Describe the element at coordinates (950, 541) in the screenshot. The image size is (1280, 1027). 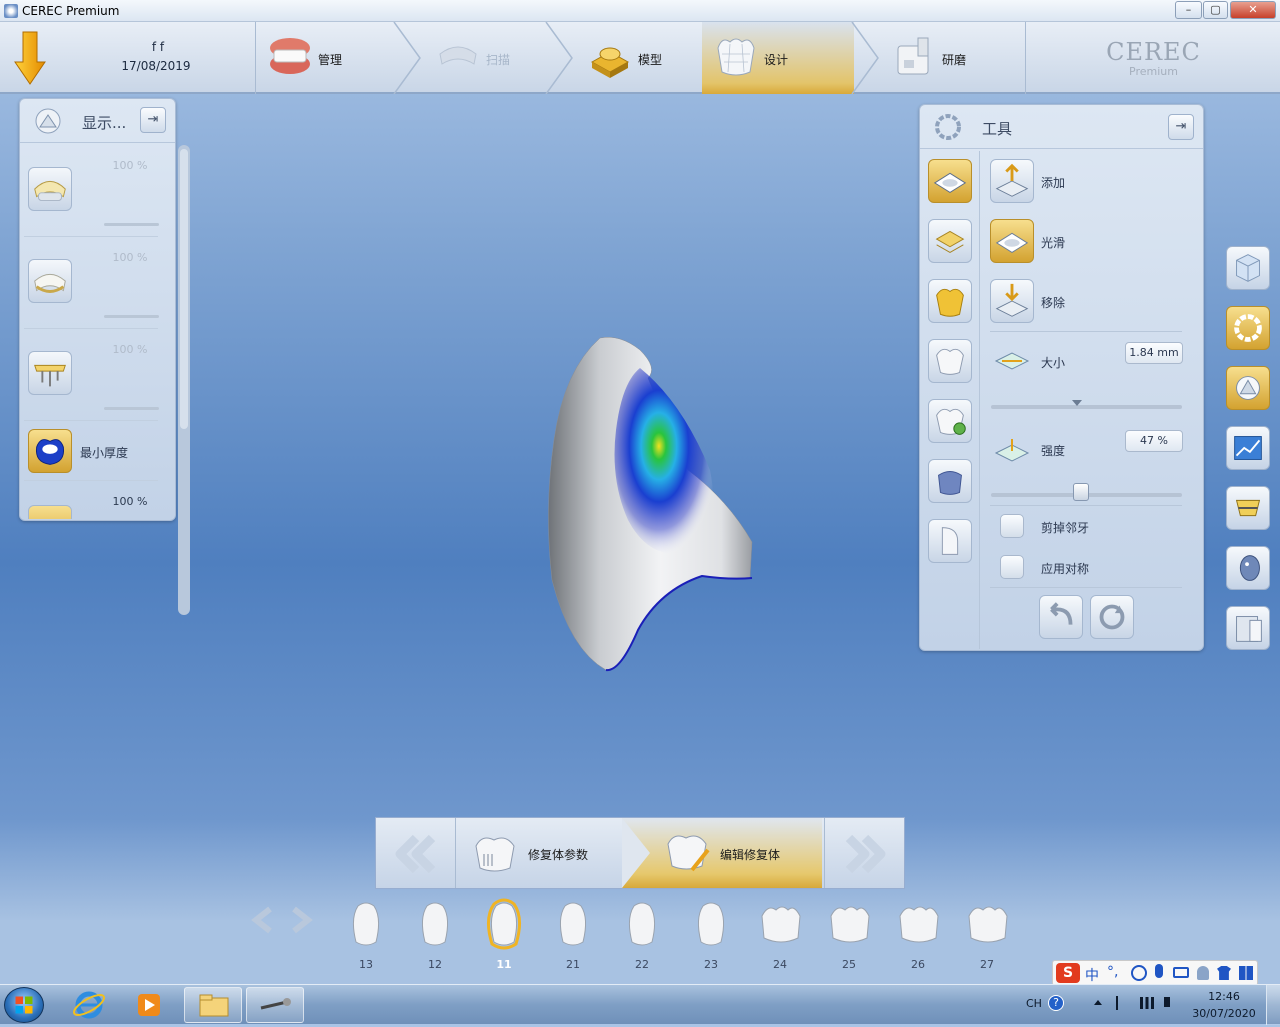
I see `veneer-tool-button` at that location.